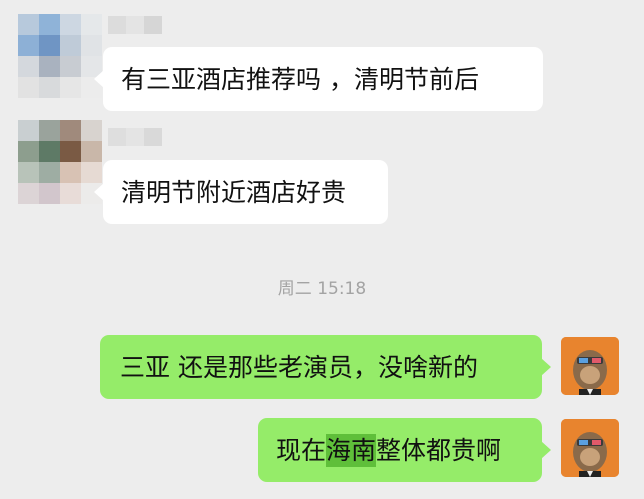 Image resolution: width=644 pixels, height=499 pixels. I want to click on chat-timestamp: 周二 15:18, so click(322, 289).